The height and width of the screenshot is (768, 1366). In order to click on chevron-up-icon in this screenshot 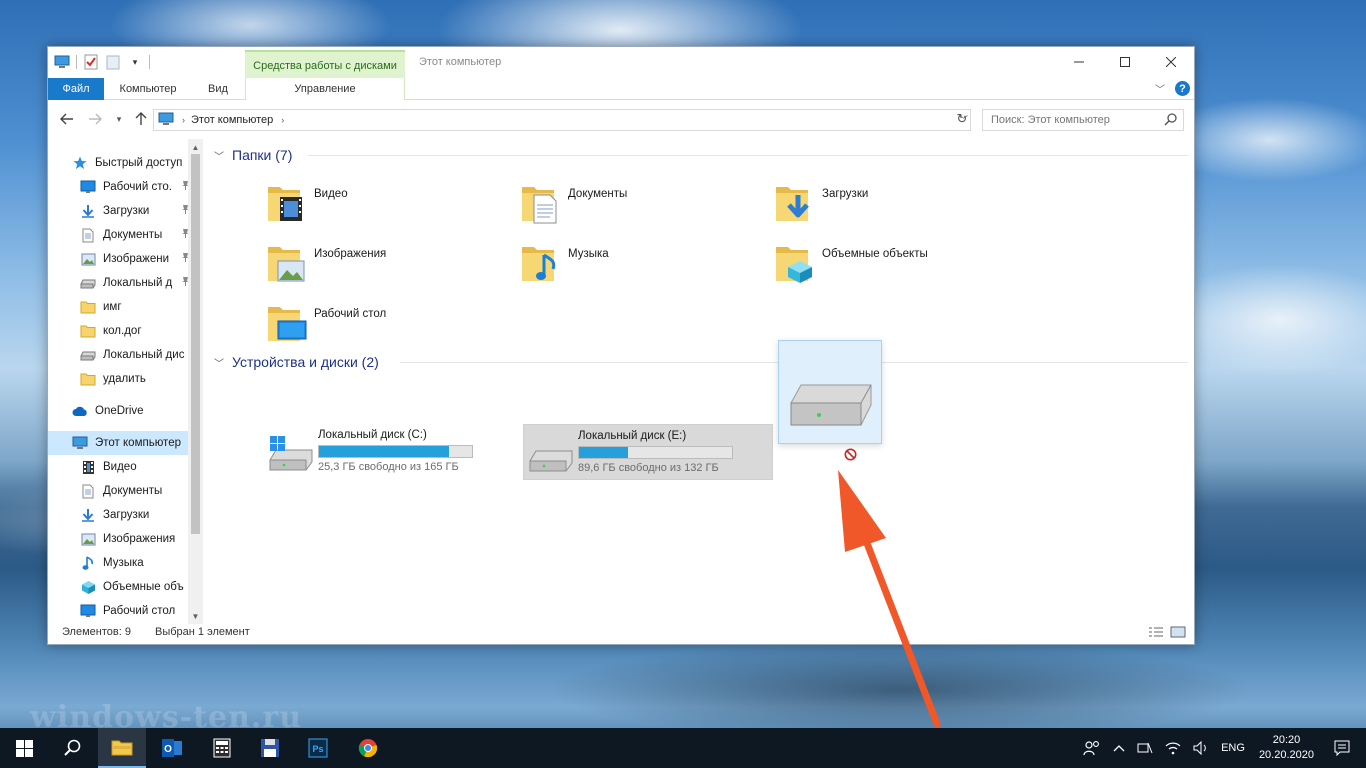, I will do `click(1119, 748)`.